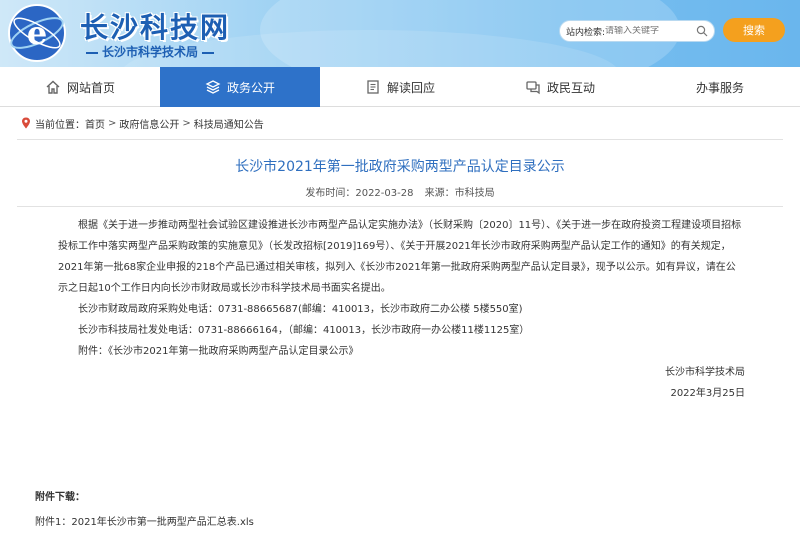 Image resolution: width=800 pixels, height=533 pixels. Describe the element at coordinates (646, 31) in the screenshot. I see `search-input` at that location.